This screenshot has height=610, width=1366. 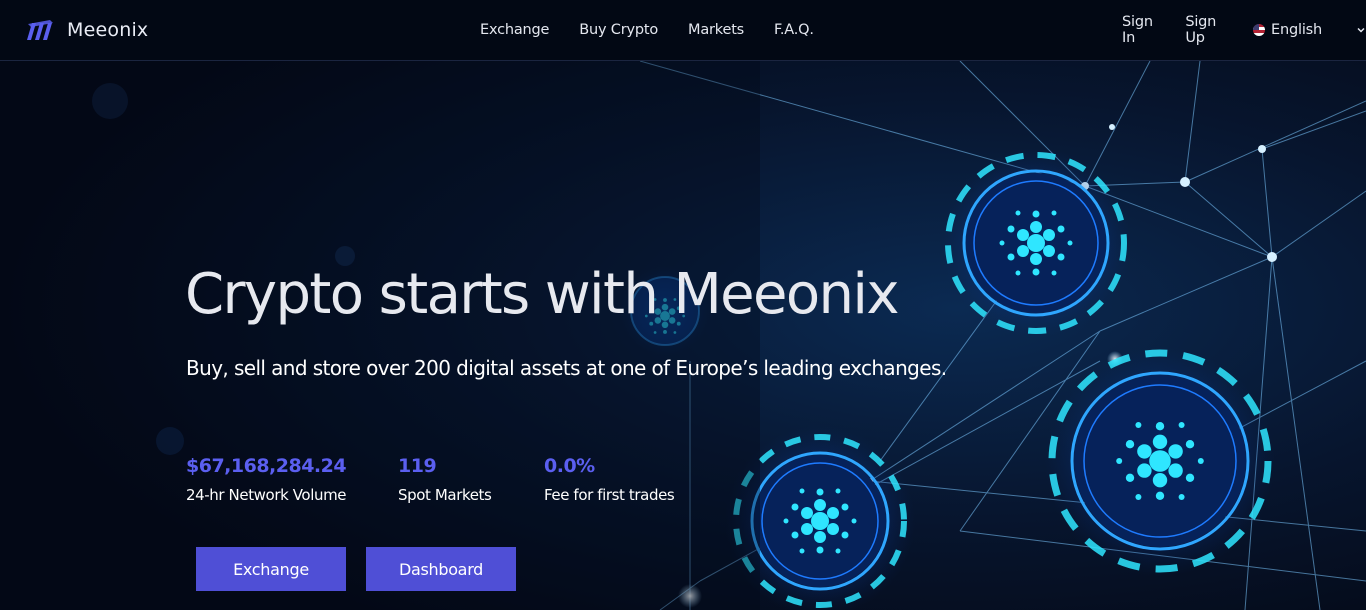 I want to click on stat-value: 0.0%, so click(x=569, y=466).